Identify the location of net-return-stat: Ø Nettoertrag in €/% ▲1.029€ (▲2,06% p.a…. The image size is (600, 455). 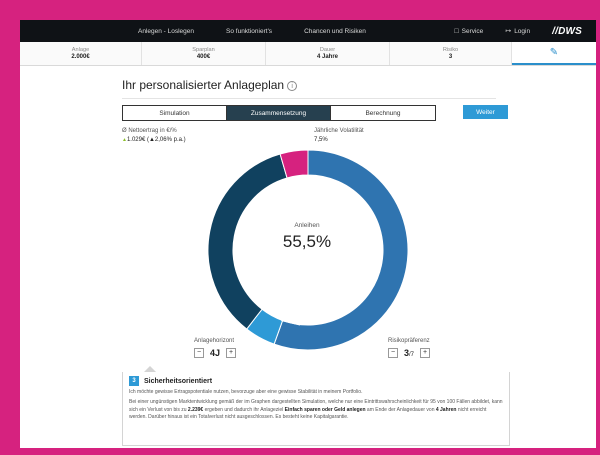
(154, 136).